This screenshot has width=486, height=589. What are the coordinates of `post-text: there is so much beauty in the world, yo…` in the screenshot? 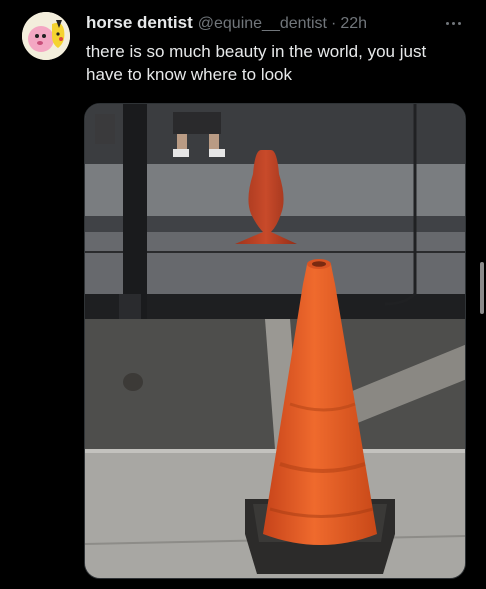 It's located at (276, 63).